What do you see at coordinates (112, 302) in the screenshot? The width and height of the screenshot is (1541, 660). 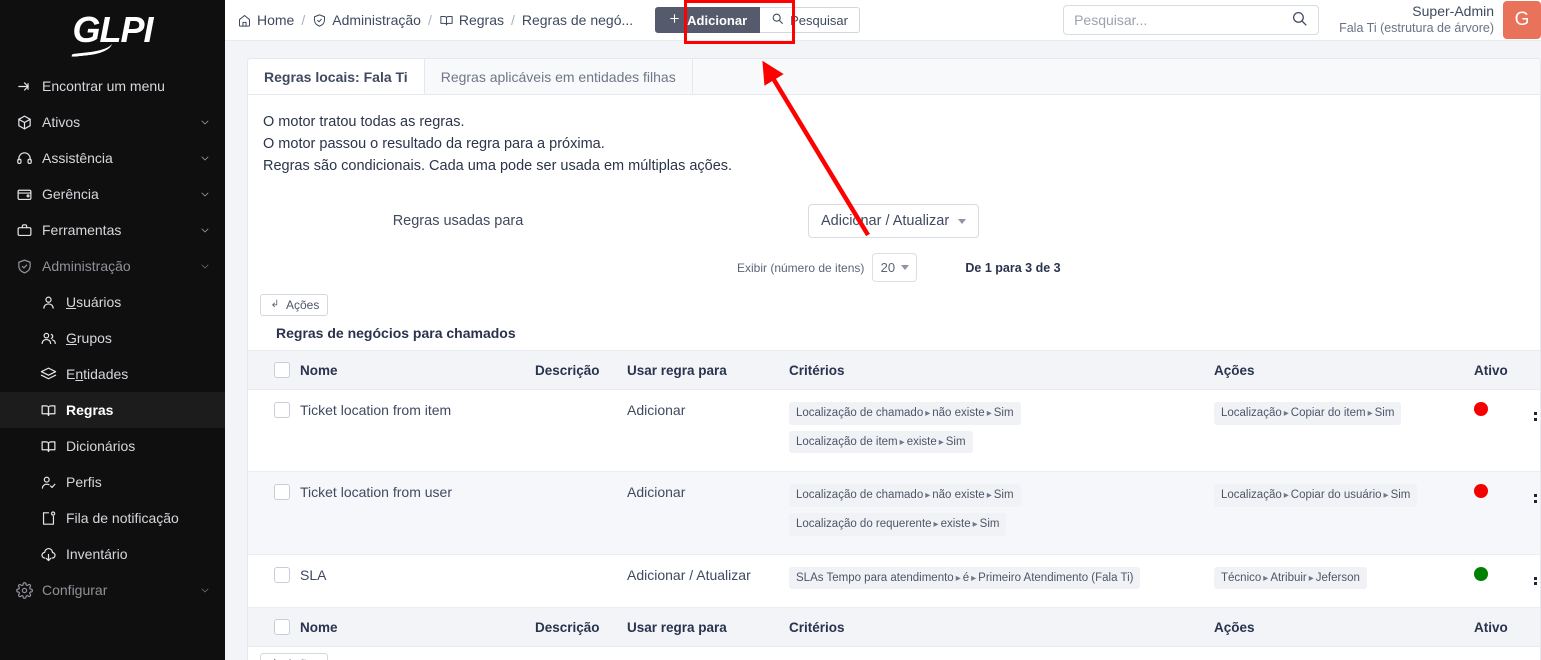 I see `sidebar-item-usu-rios: Usuários` at bounding box center [112, 302].